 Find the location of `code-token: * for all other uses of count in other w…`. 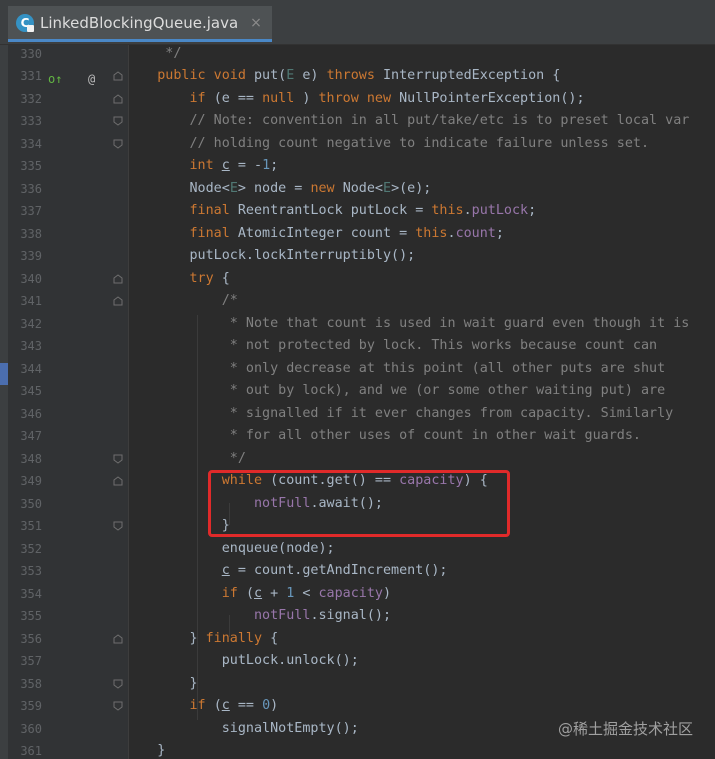

code-token: * for all other uses of count in other w… is located at coordinates (383, 435).